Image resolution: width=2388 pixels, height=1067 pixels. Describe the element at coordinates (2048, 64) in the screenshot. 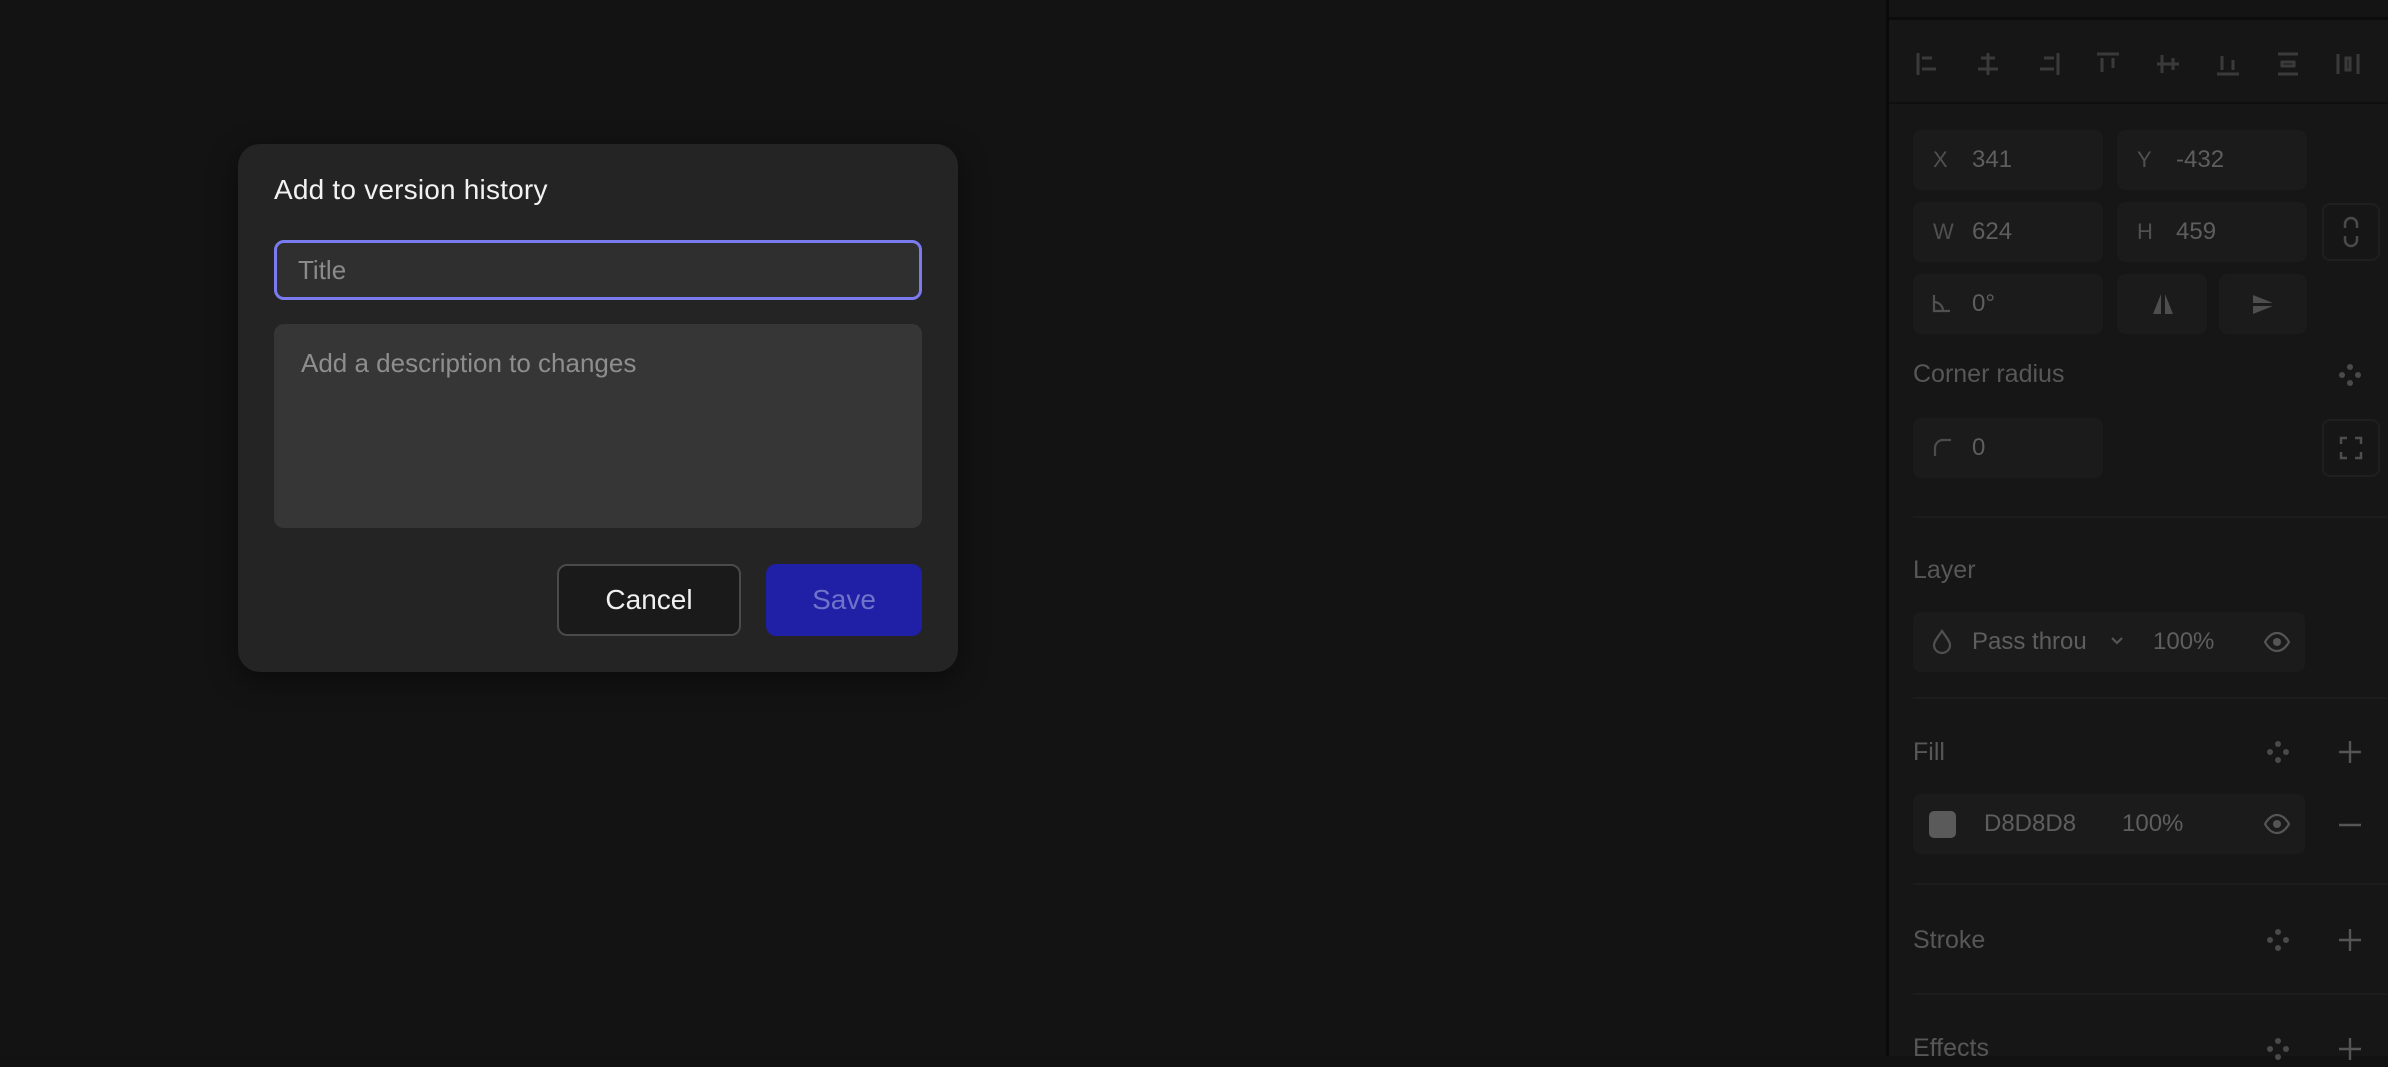

I see `align-right-icon` at that location.